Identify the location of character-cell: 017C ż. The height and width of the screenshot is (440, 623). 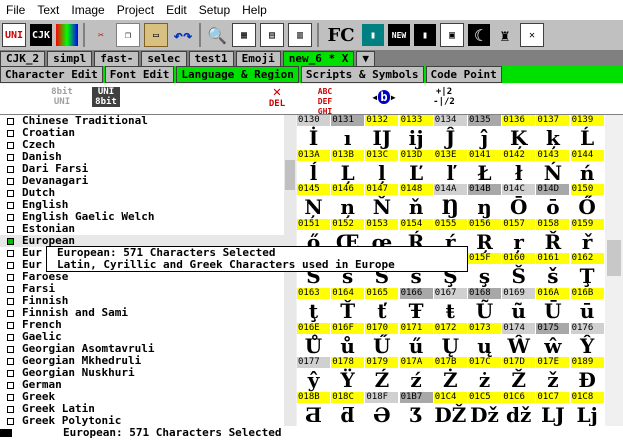
(484, 376).